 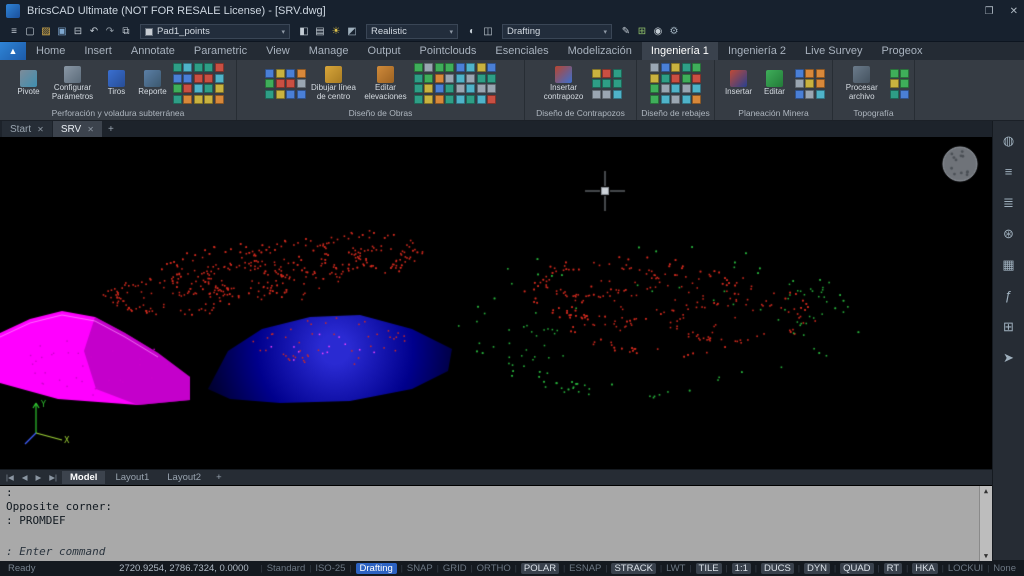 I want to click on tiros-button: Tiros, so click(x=117, y=83).